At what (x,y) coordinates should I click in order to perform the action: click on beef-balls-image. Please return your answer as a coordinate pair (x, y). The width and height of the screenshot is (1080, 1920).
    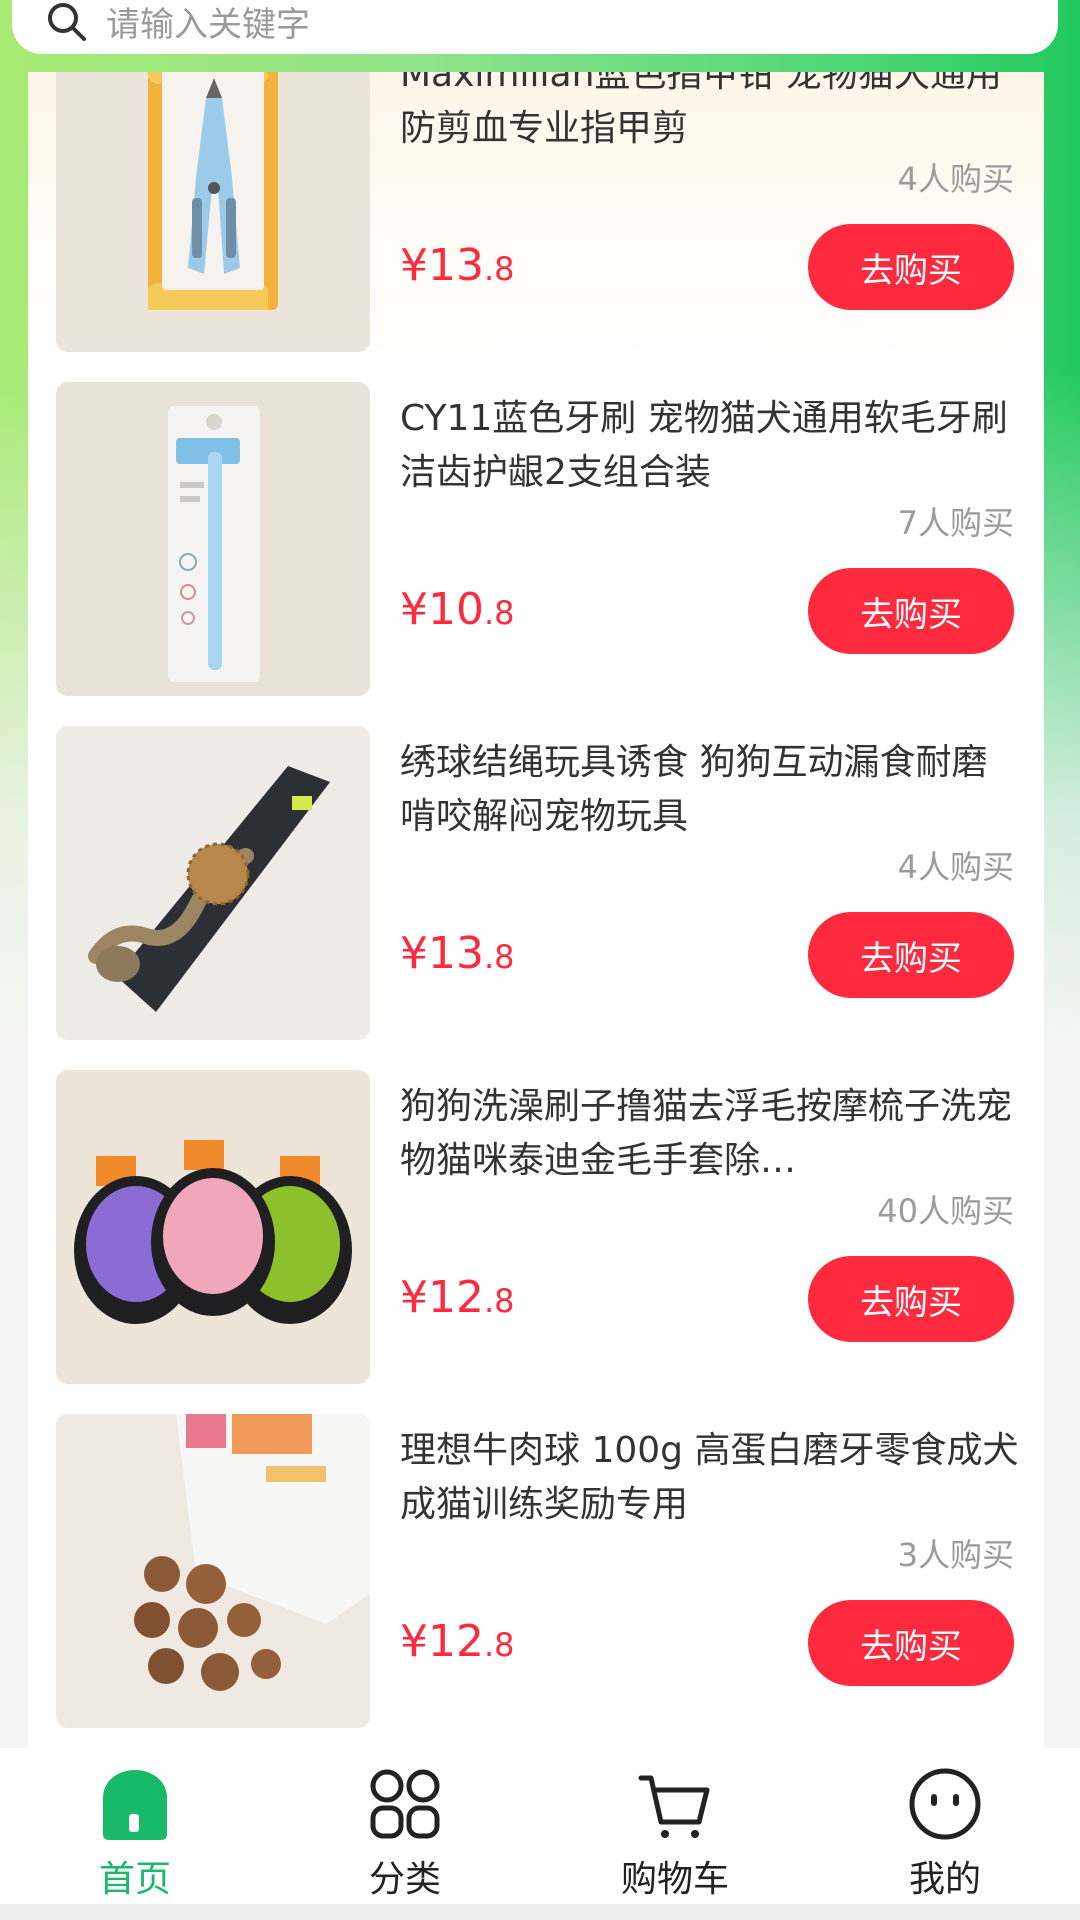
    Looking at the image, I should click on (213, 1571).